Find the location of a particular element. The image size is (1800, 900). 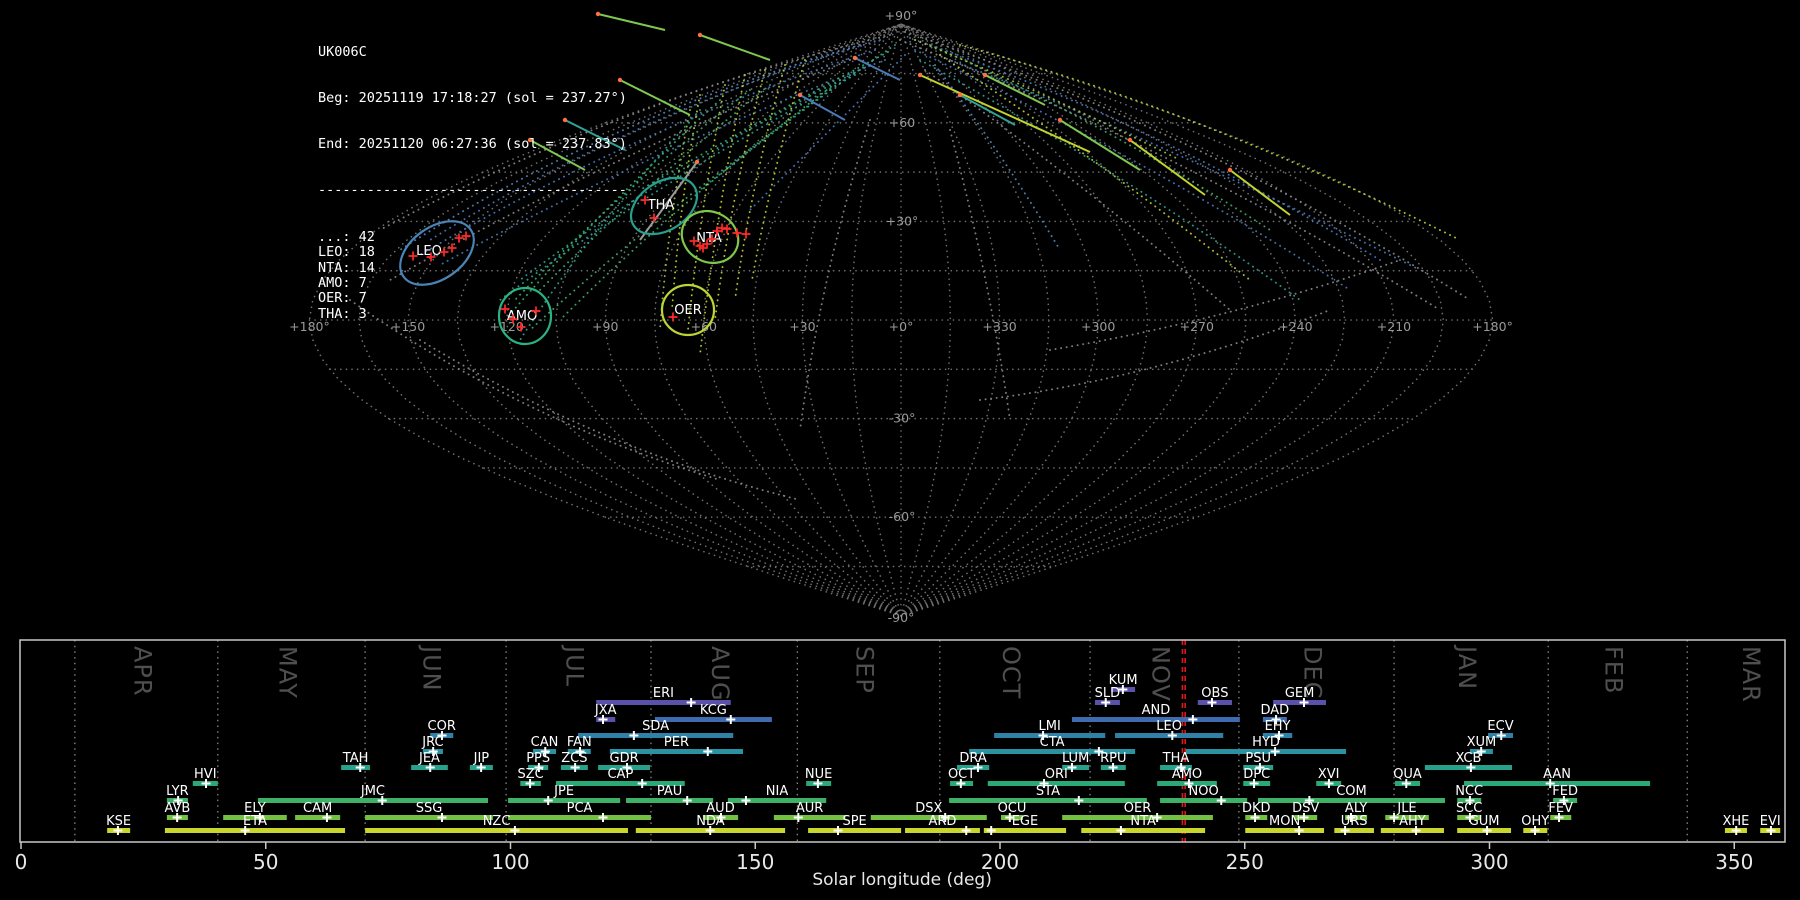

end-time: End: 20251120 06:27:36 (sol = 237.83°) is located at coordinates (472, 144).